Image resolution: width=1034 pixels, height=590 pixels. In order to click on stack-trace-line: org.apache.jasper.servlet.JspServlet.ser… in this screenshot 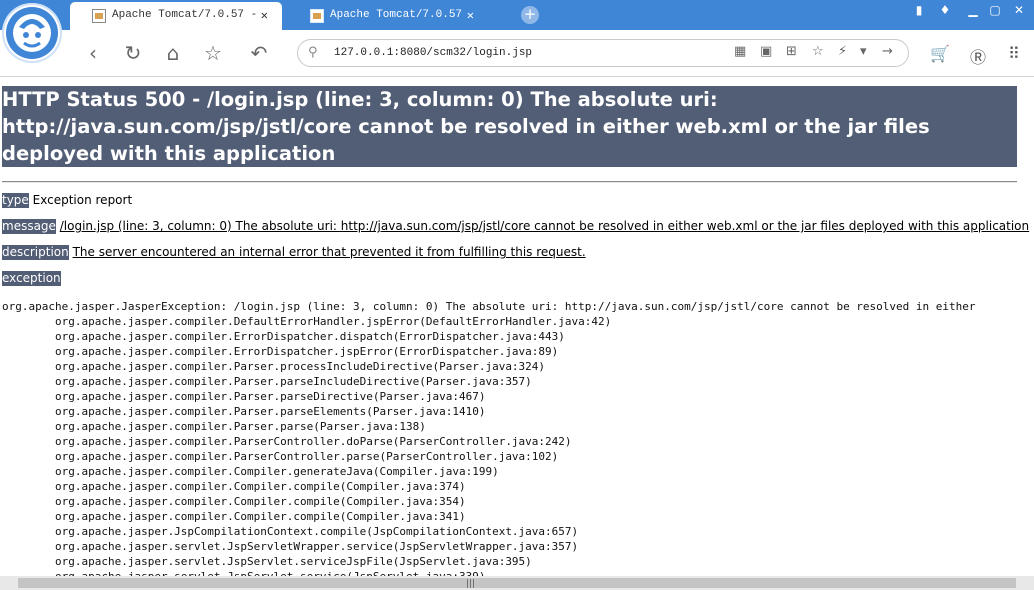, I will do `click(267, 561)`.